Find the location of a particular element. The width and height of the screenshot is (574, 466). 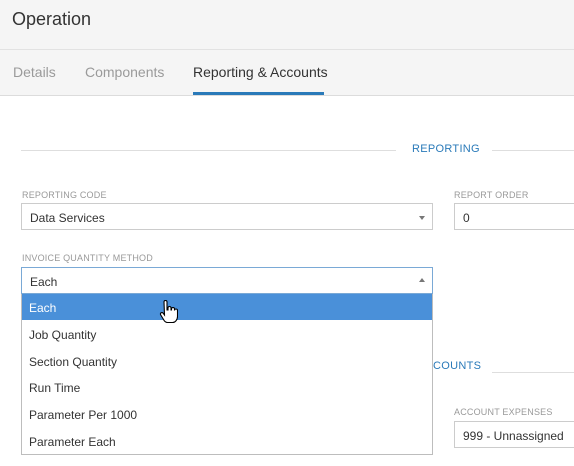

dropdown-option-run-time: Run Time is located at coordinates (227, 387).